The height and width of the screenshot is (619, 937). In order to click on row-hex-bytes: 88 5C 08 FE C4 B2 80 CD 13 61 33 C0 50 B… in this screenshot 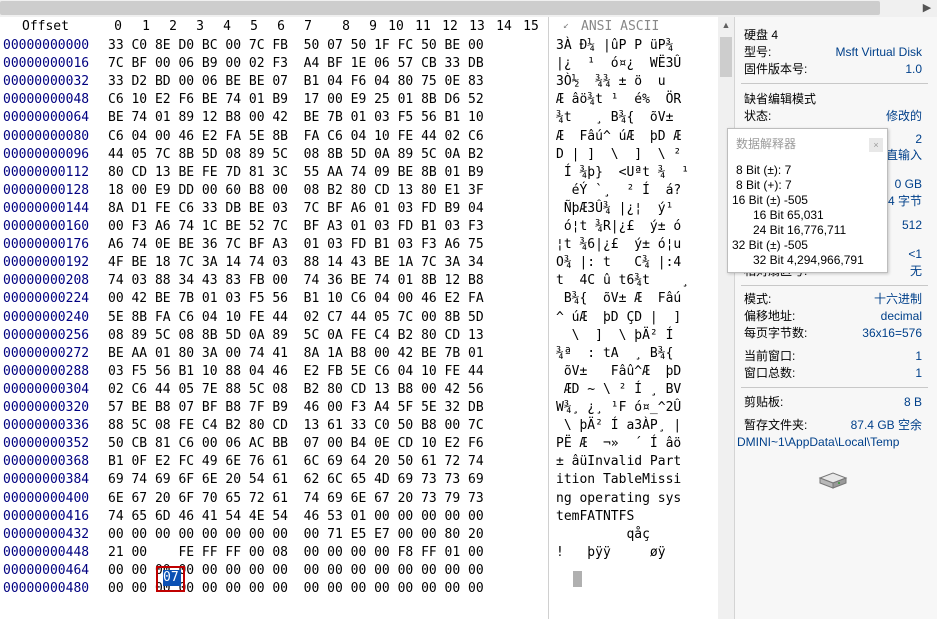, I will do `click(296, 426)`.